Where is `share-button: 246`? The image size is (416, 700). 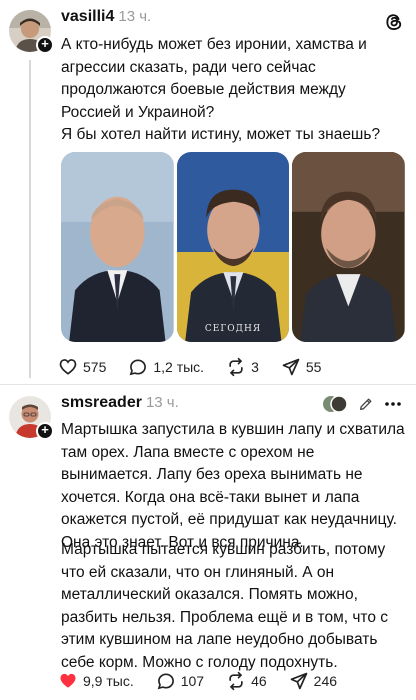 share-button: 246 is located at coordinates (313, 681).